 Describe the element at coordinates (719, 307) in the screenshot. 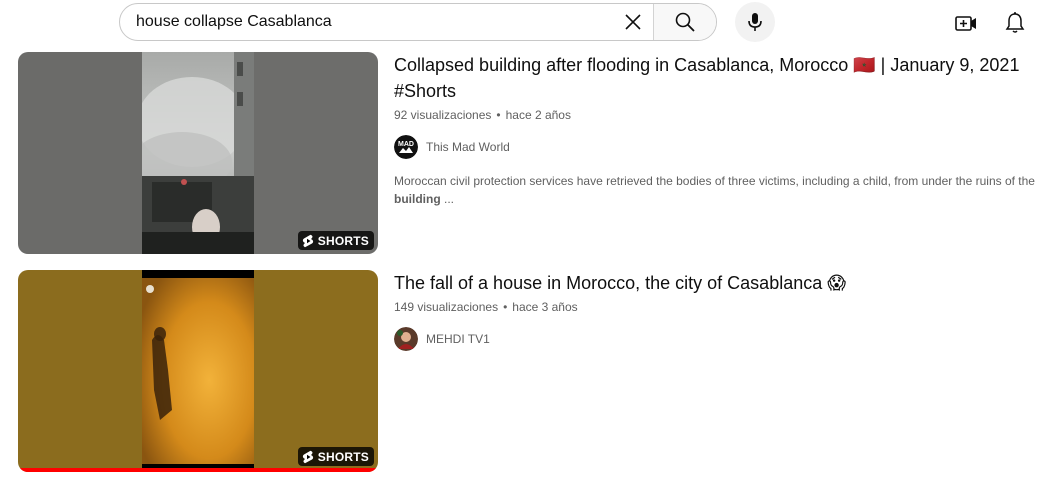

I see `video-meta: 149 visualizaciones • hace 3 años` at that location.